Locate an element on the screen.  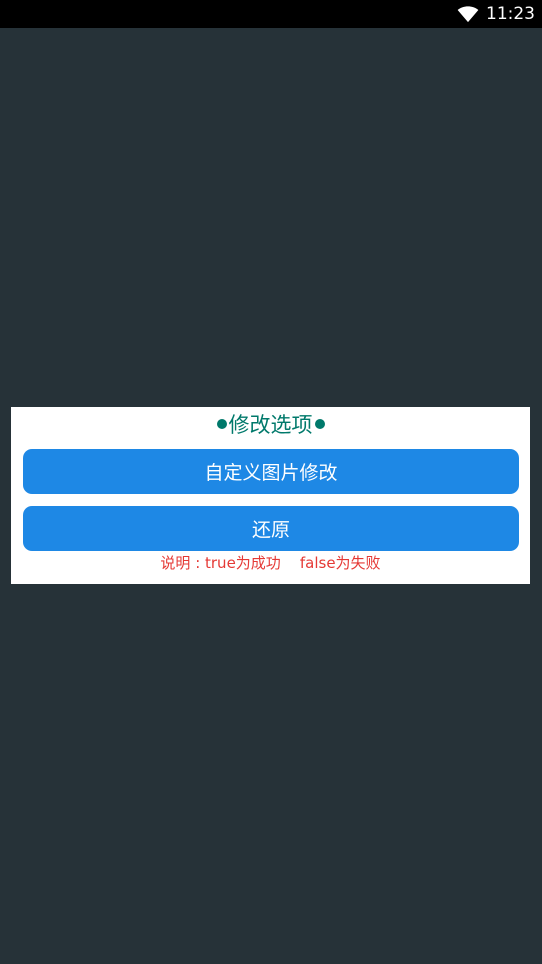
dialog-title: 修改选项 is located at coordinates (270, 424).